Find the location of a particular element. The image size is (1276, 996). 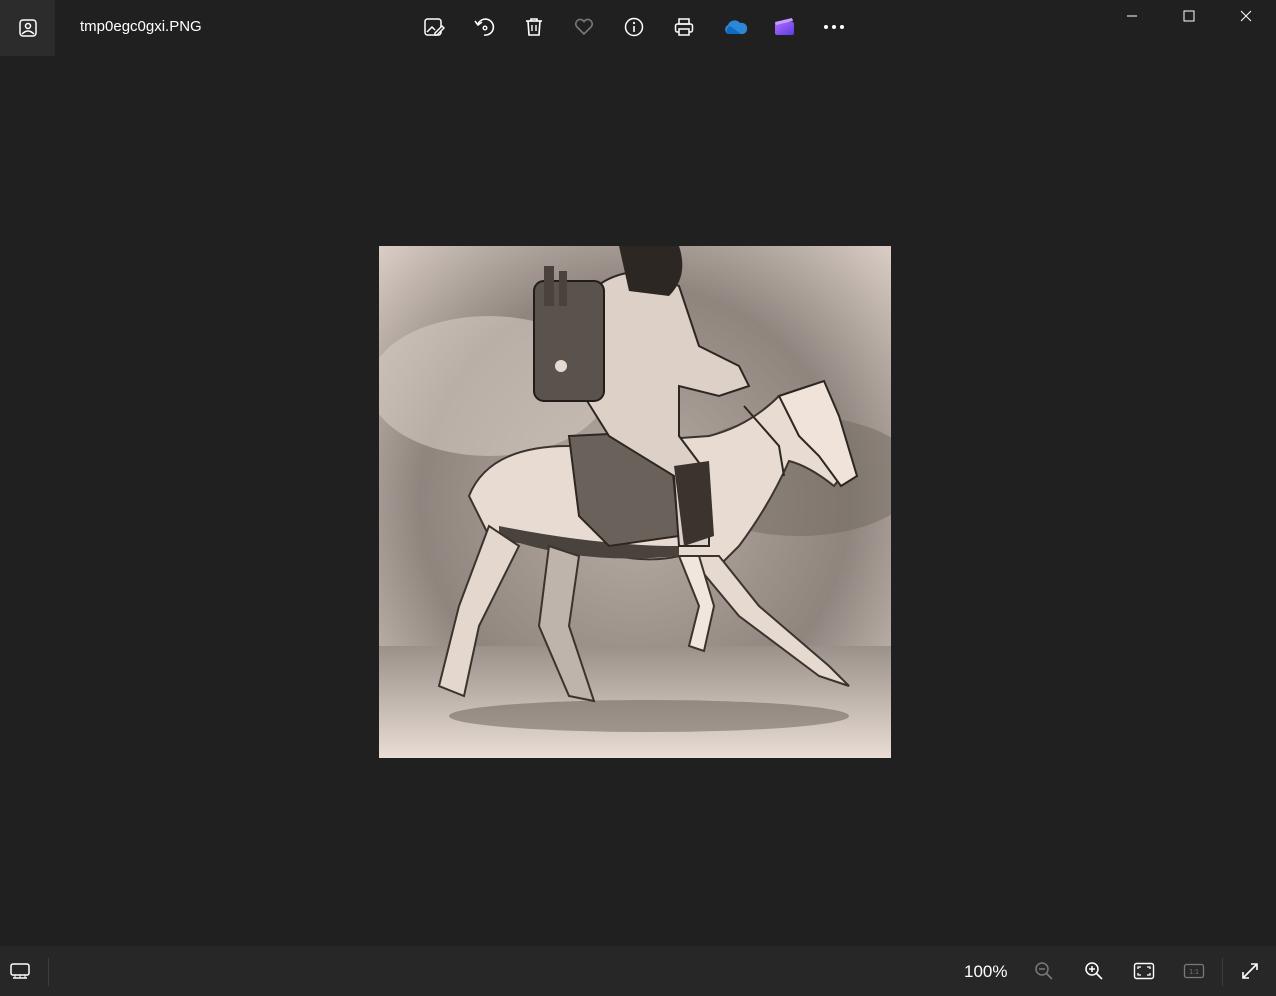

onedrive-icon is located at coordinates (736, 27).